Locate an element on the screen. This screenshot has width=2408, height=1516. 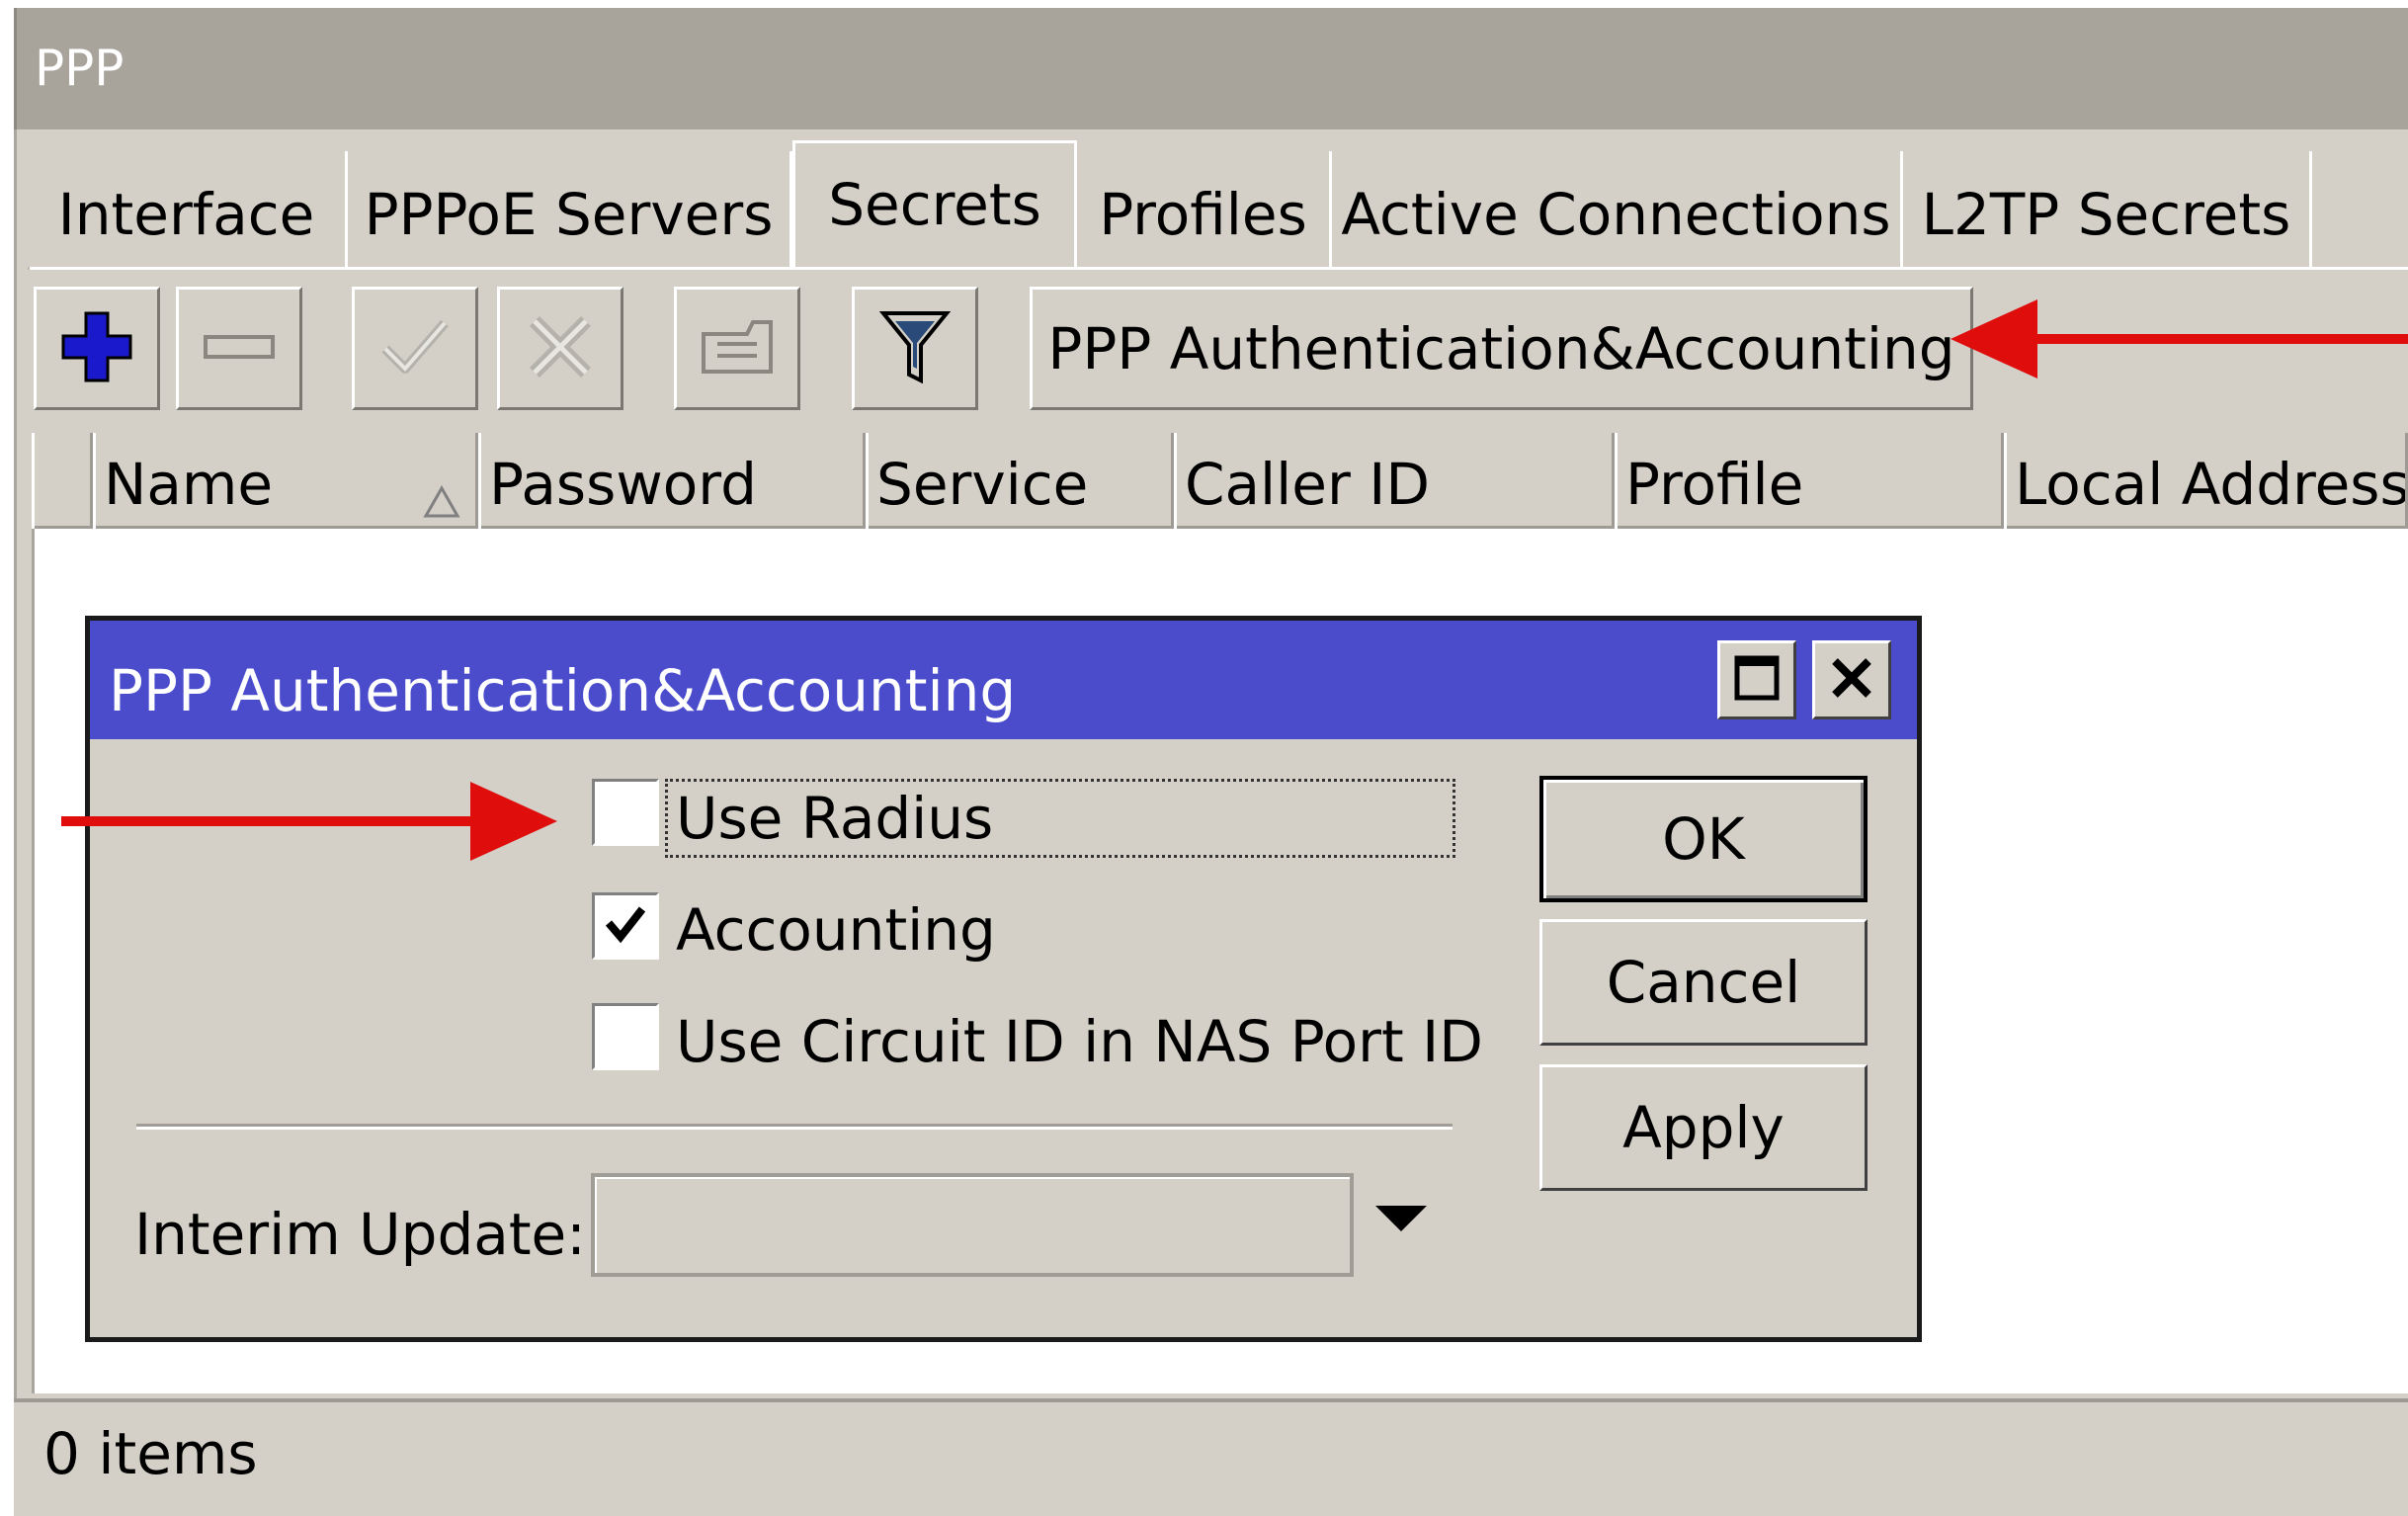
tab-interface: Interface is located at coordinates (188, 210).